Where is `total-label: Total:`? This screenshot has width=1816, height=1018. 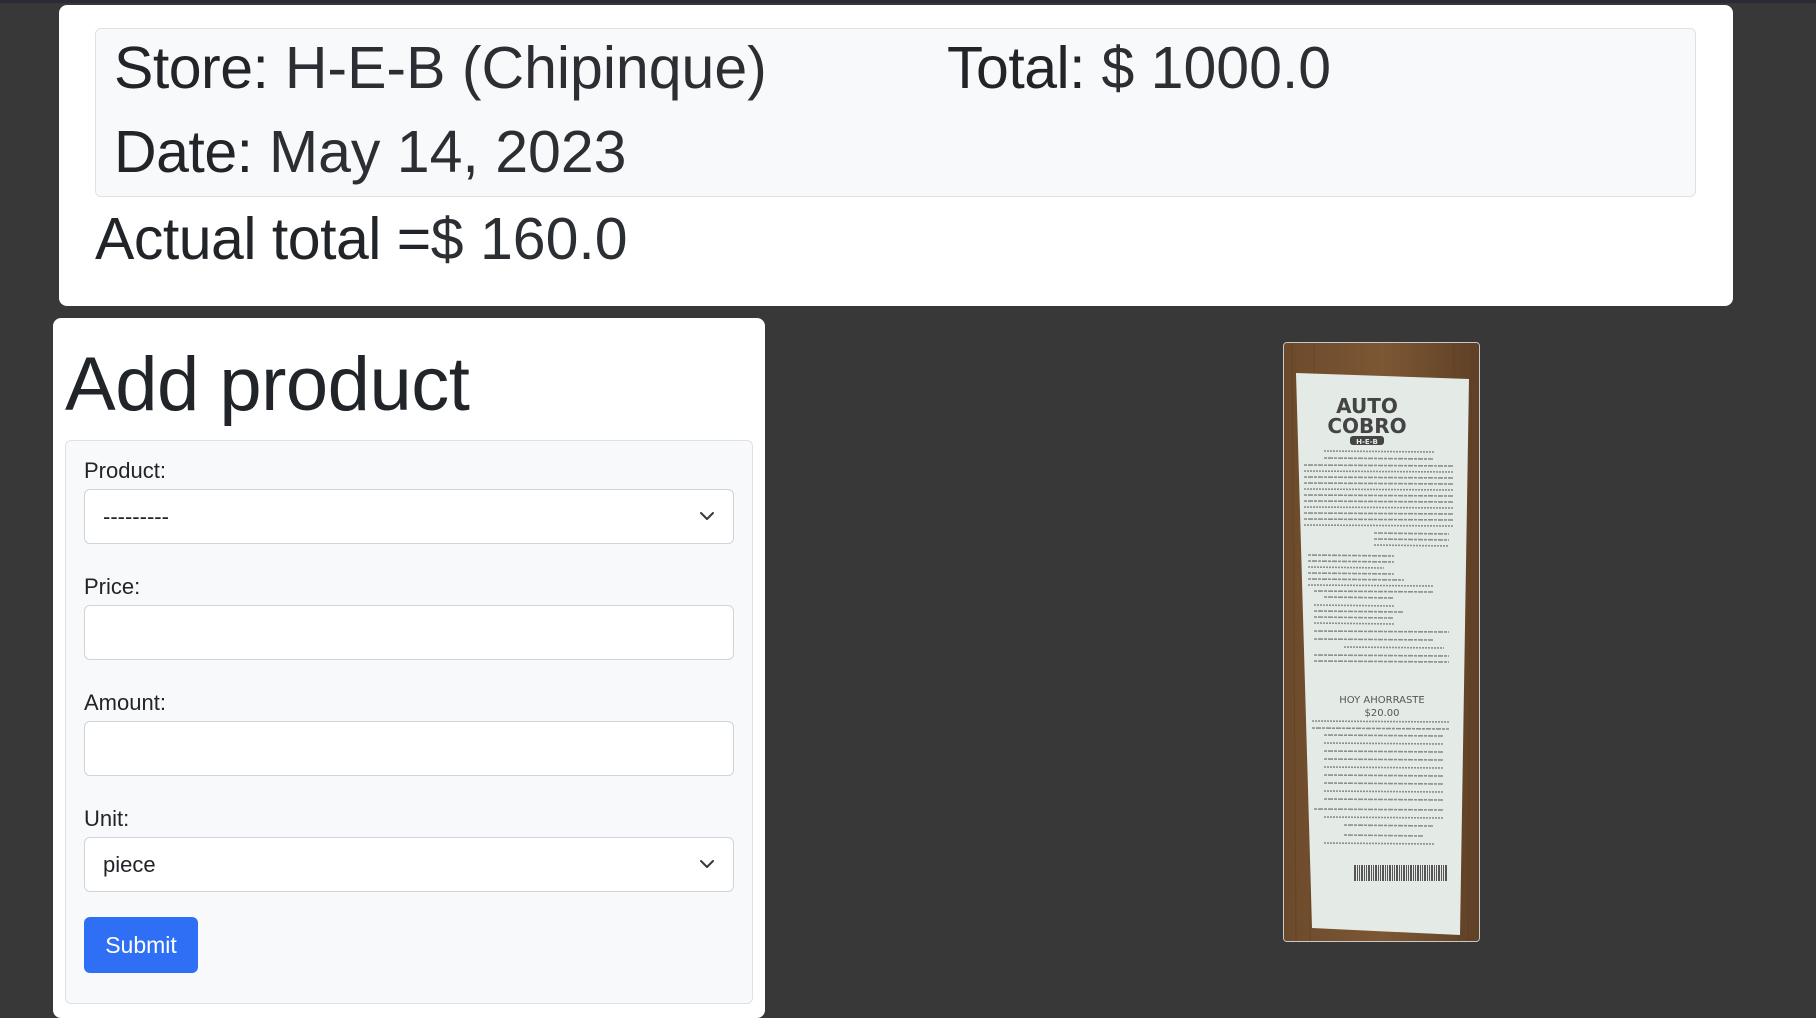 total-label: Total: is located at coordinates (1016, 68).